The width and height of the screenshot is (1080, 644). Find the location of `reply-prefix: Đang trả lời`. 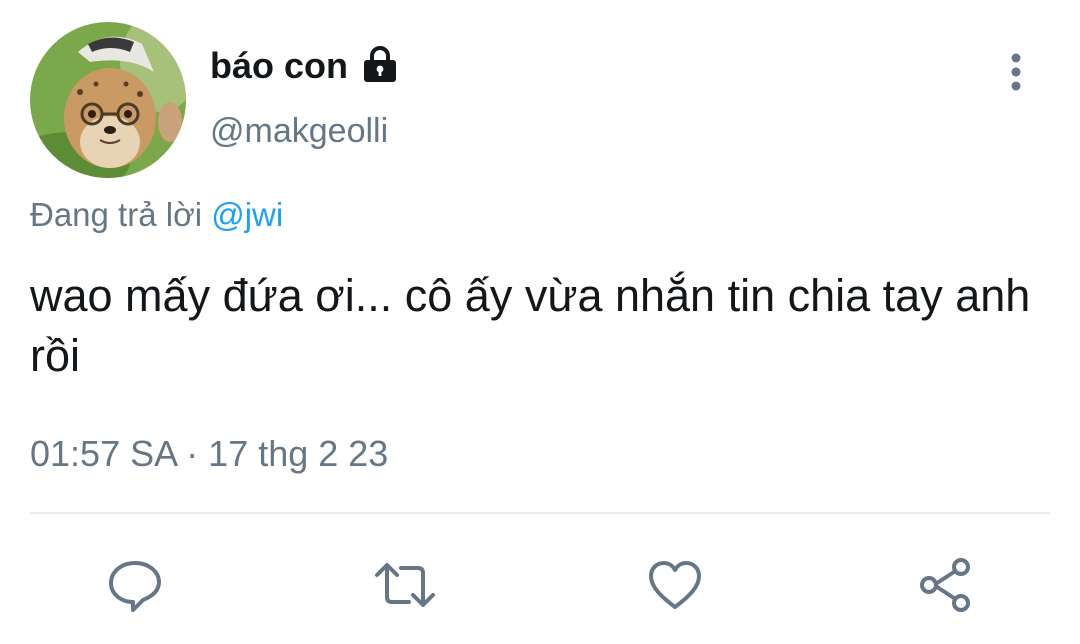

reply-prefix: Đang trả lời is located at coordinates (116, 214).